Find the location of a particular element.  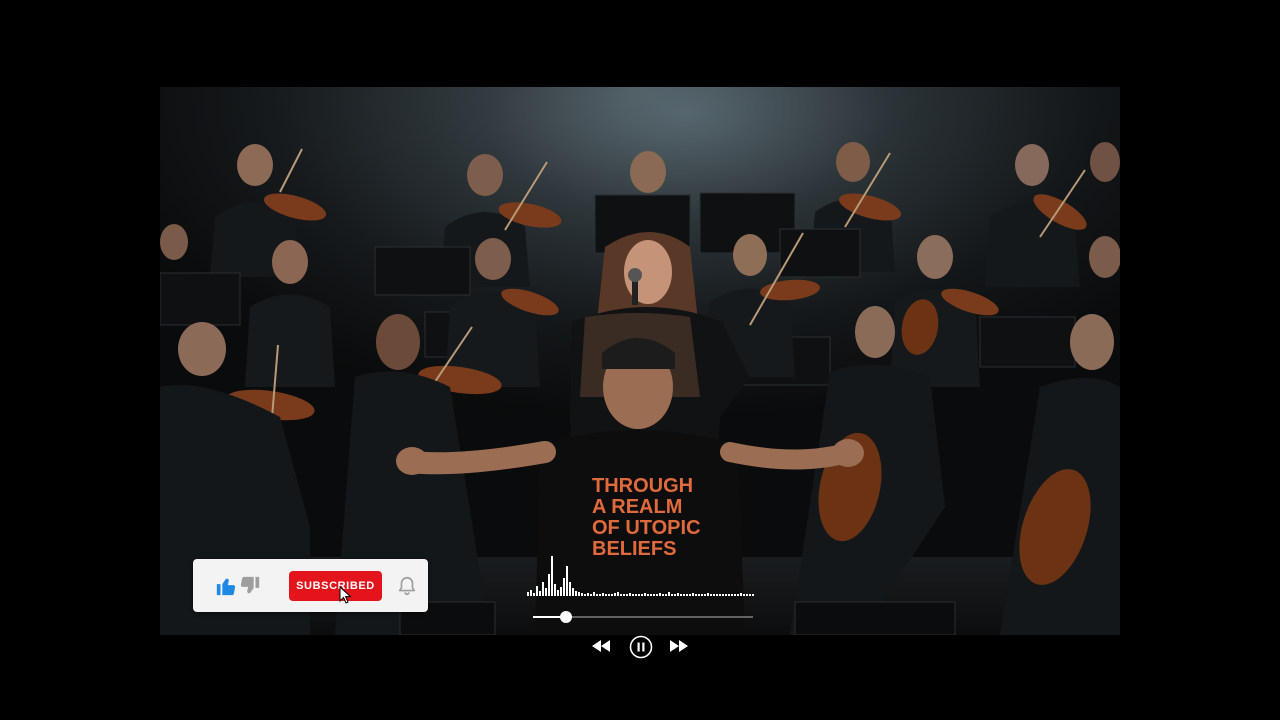

thumbs-down-icon is located at coordinates (250, 586).